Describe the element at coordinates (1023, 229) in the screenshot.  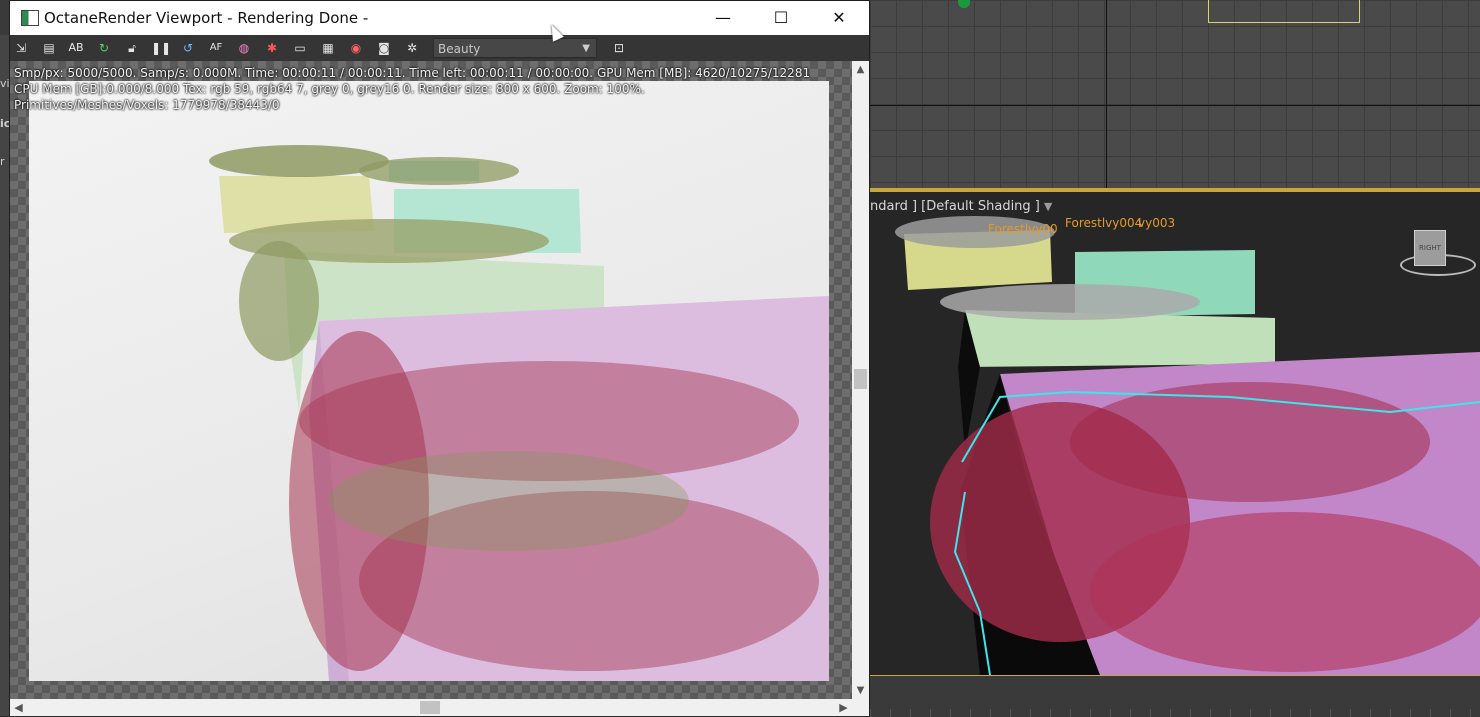
I see `object-label-1: Forestlvy00` at that location.